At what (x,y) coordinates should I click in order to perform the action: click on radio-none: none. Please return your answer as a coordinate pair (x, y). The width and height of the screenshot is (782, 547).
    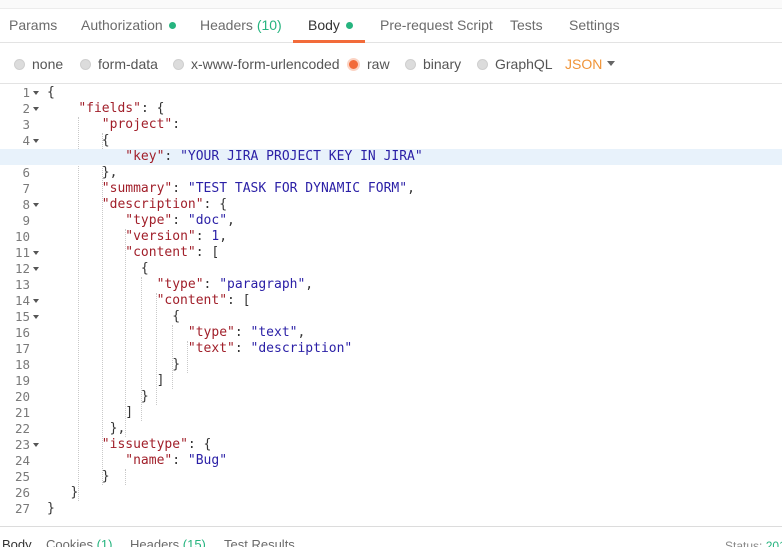
    Looking at the image, I should click on (38, 64).